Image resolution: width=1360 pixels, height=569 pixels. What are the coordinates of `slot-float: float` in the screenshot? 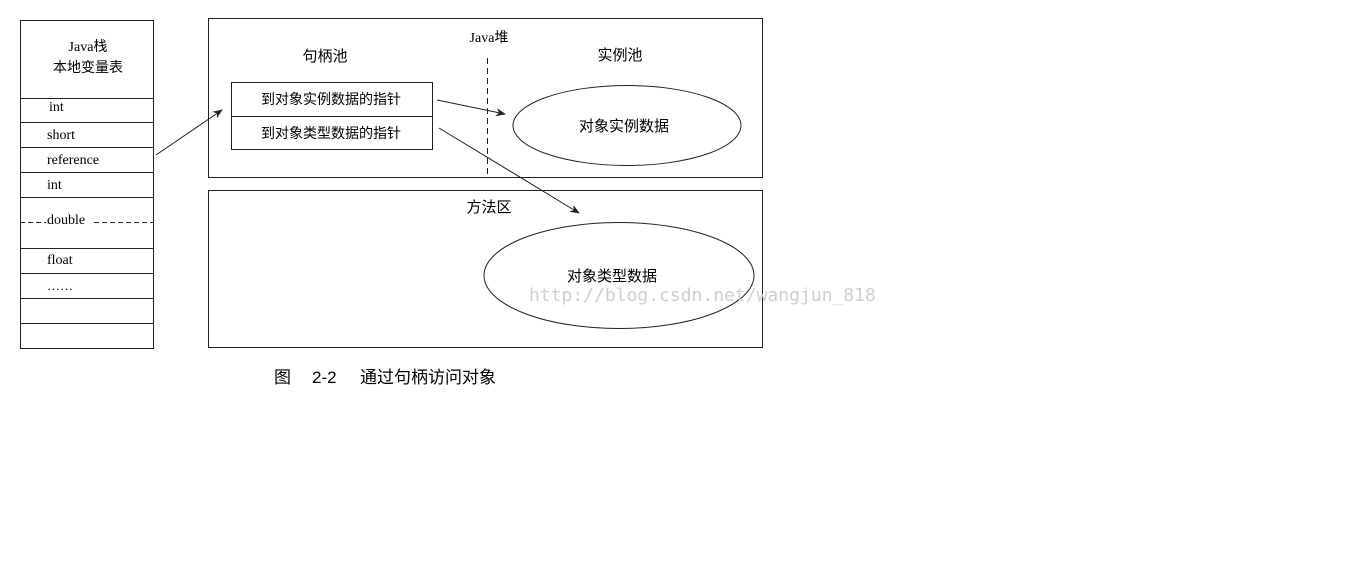 It's located at (60, 260).